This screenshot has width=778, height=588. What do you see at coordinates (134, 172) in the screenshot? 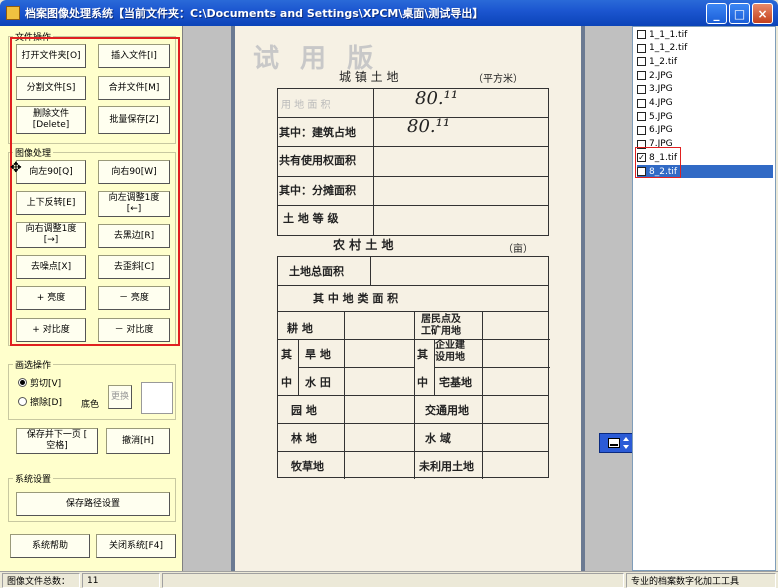
I see `rotate-right-button: 向右90[W]` at bounding box center [134, 172].